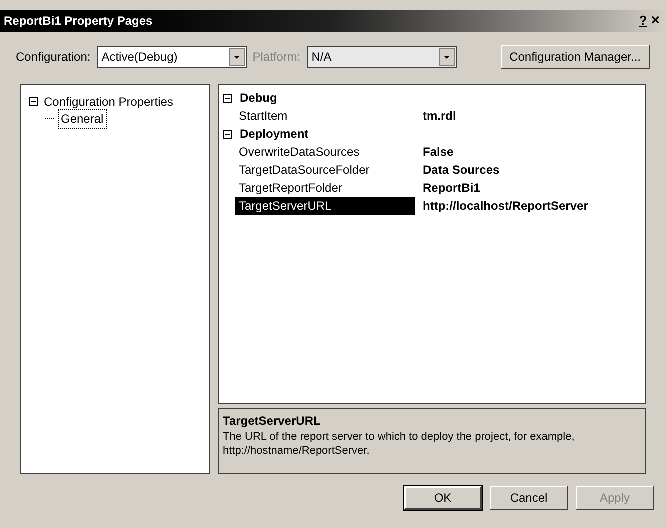  Describe the element at coordinates (325, 116) in the screenshot. I see `property-name: StartItem` at that location.